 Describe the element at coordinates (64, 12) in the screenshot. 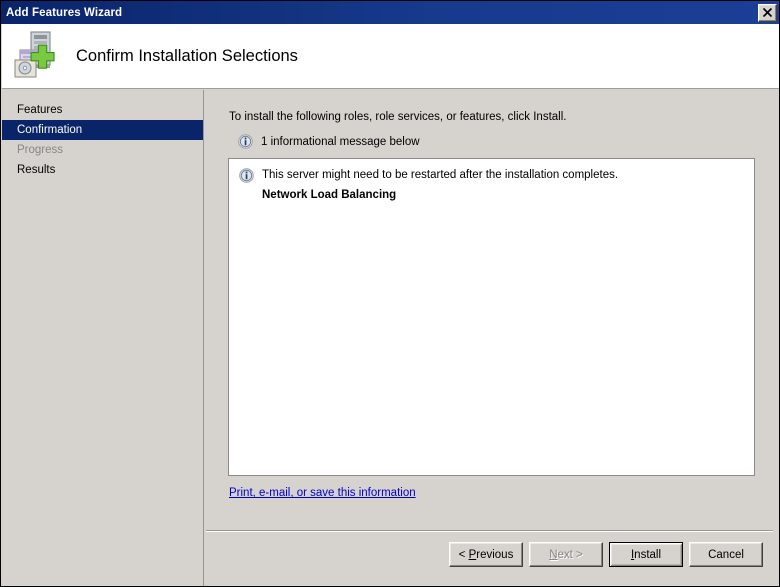

I see `window-title: Add Features Wizard` at that location.